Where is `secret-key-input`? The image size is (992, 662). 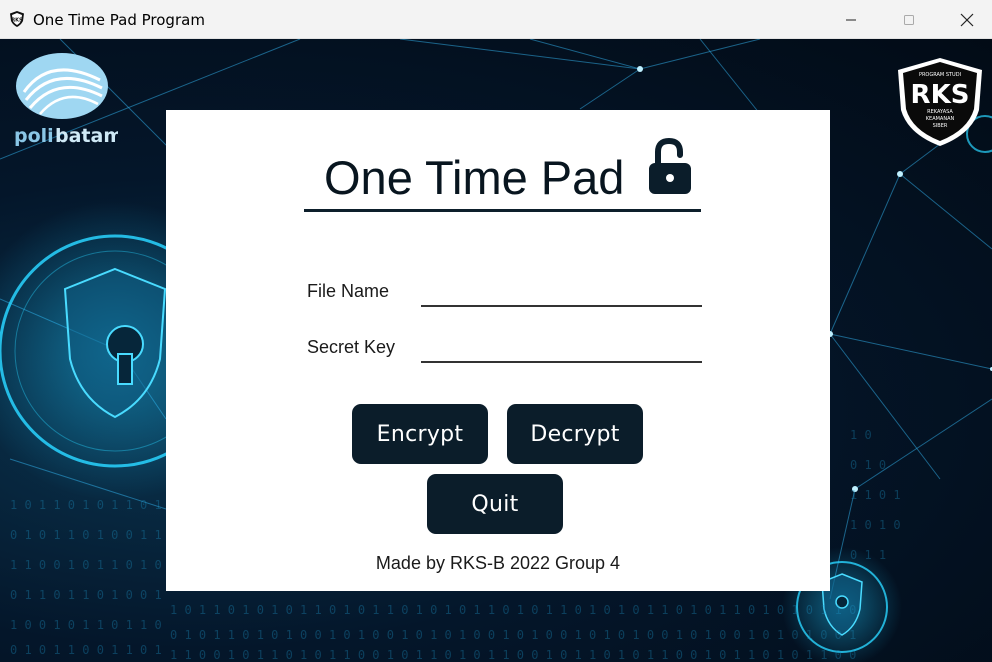
secret-key-input is located at coordinates (561, 350).